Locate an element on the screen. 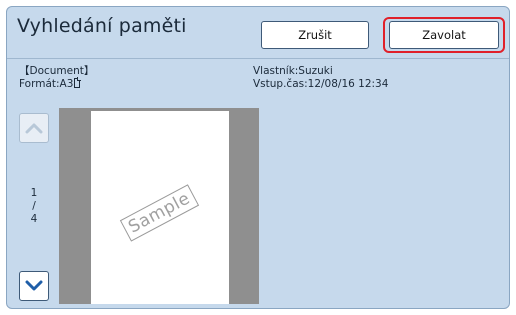 The height and width of the screenshot is (315, 516). page-up-button is located at coordinates (34, 128).